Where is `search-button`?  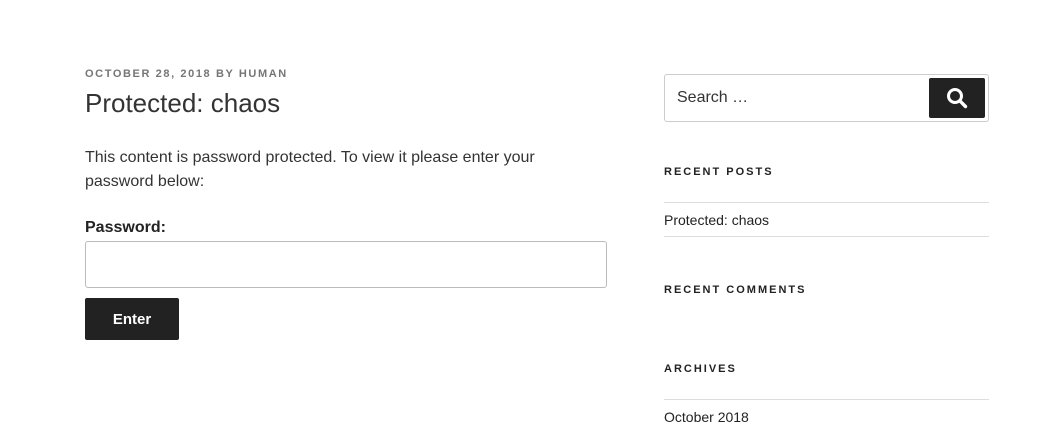 search-button is located at coordinates (957, 98).